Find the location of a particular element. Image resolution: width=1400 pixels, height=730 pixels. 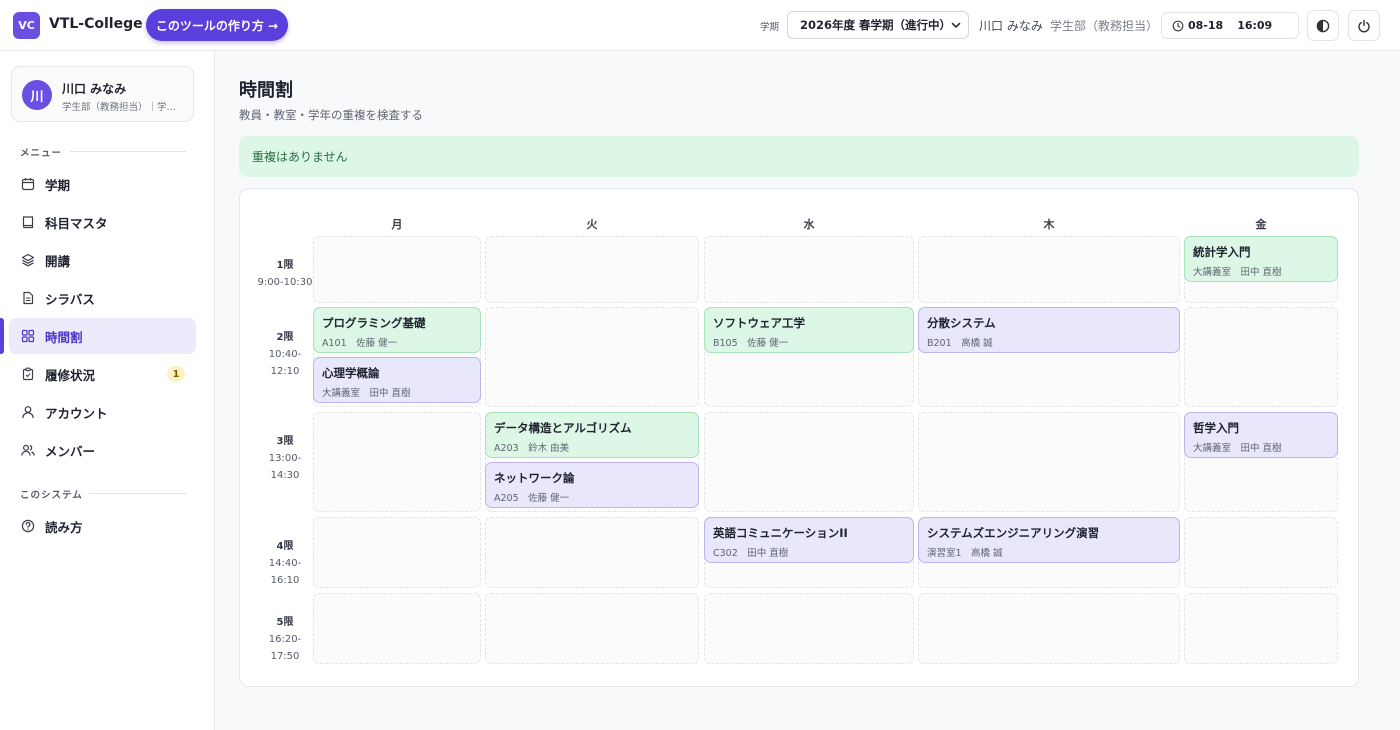

course-block: プログラミング基礎 A101 佐藤 健一 is located at coordinates (397, 330).